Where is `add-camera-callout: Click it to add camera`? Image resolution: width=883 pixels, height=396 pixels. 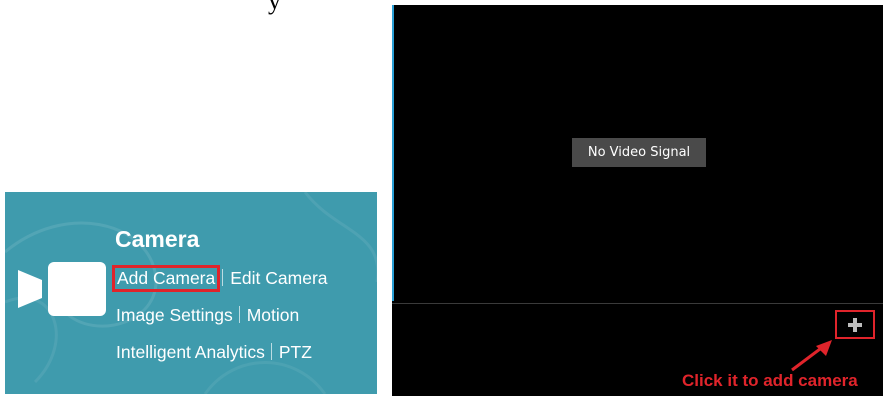 add-camera-callout: Click it to add camera is located at coordinates (770, 380).